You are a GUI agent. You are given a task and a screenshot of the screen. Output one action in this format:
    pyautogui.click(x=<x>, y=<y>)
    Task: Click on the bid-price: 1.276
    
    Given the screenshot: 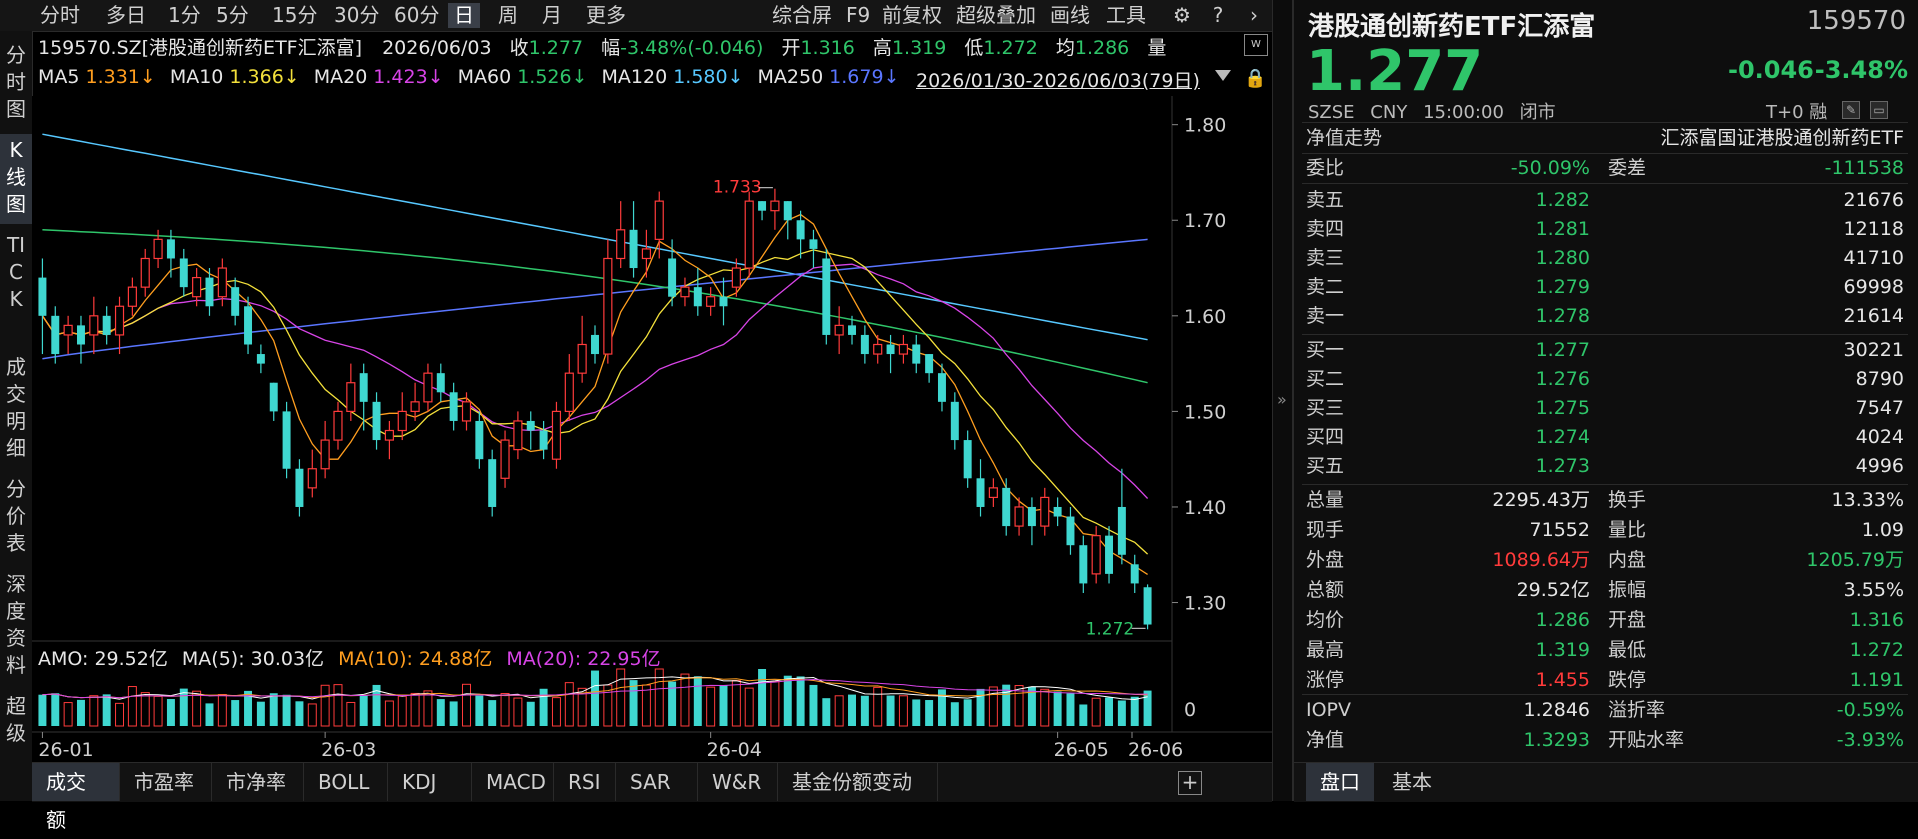 What is the action you would take?
    pyautogui.click(x=1563, y=379)
    